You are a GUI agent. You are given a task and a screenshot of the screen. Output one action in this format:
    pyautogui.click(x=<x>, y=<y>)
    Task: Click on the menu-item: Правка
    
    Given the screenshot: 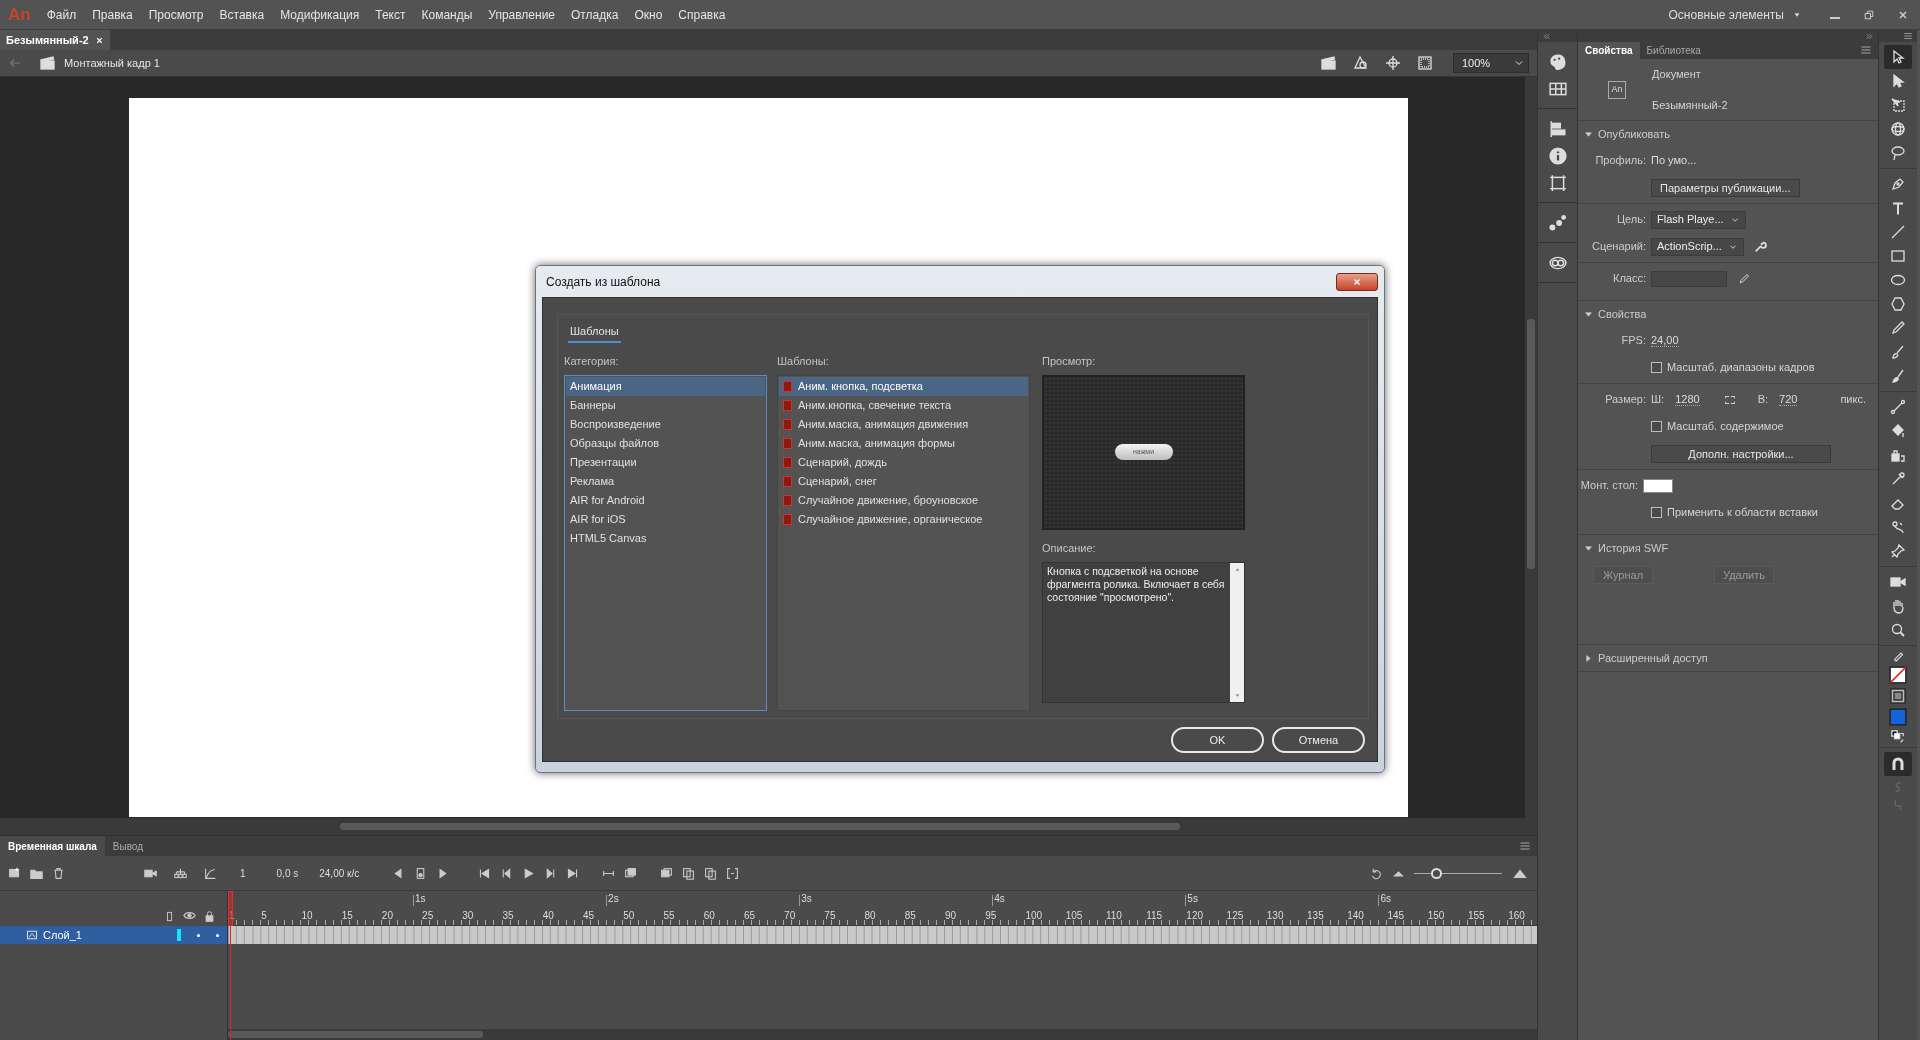 What is the action you would take?
    pyautogui.click(x=112, y=14)
    